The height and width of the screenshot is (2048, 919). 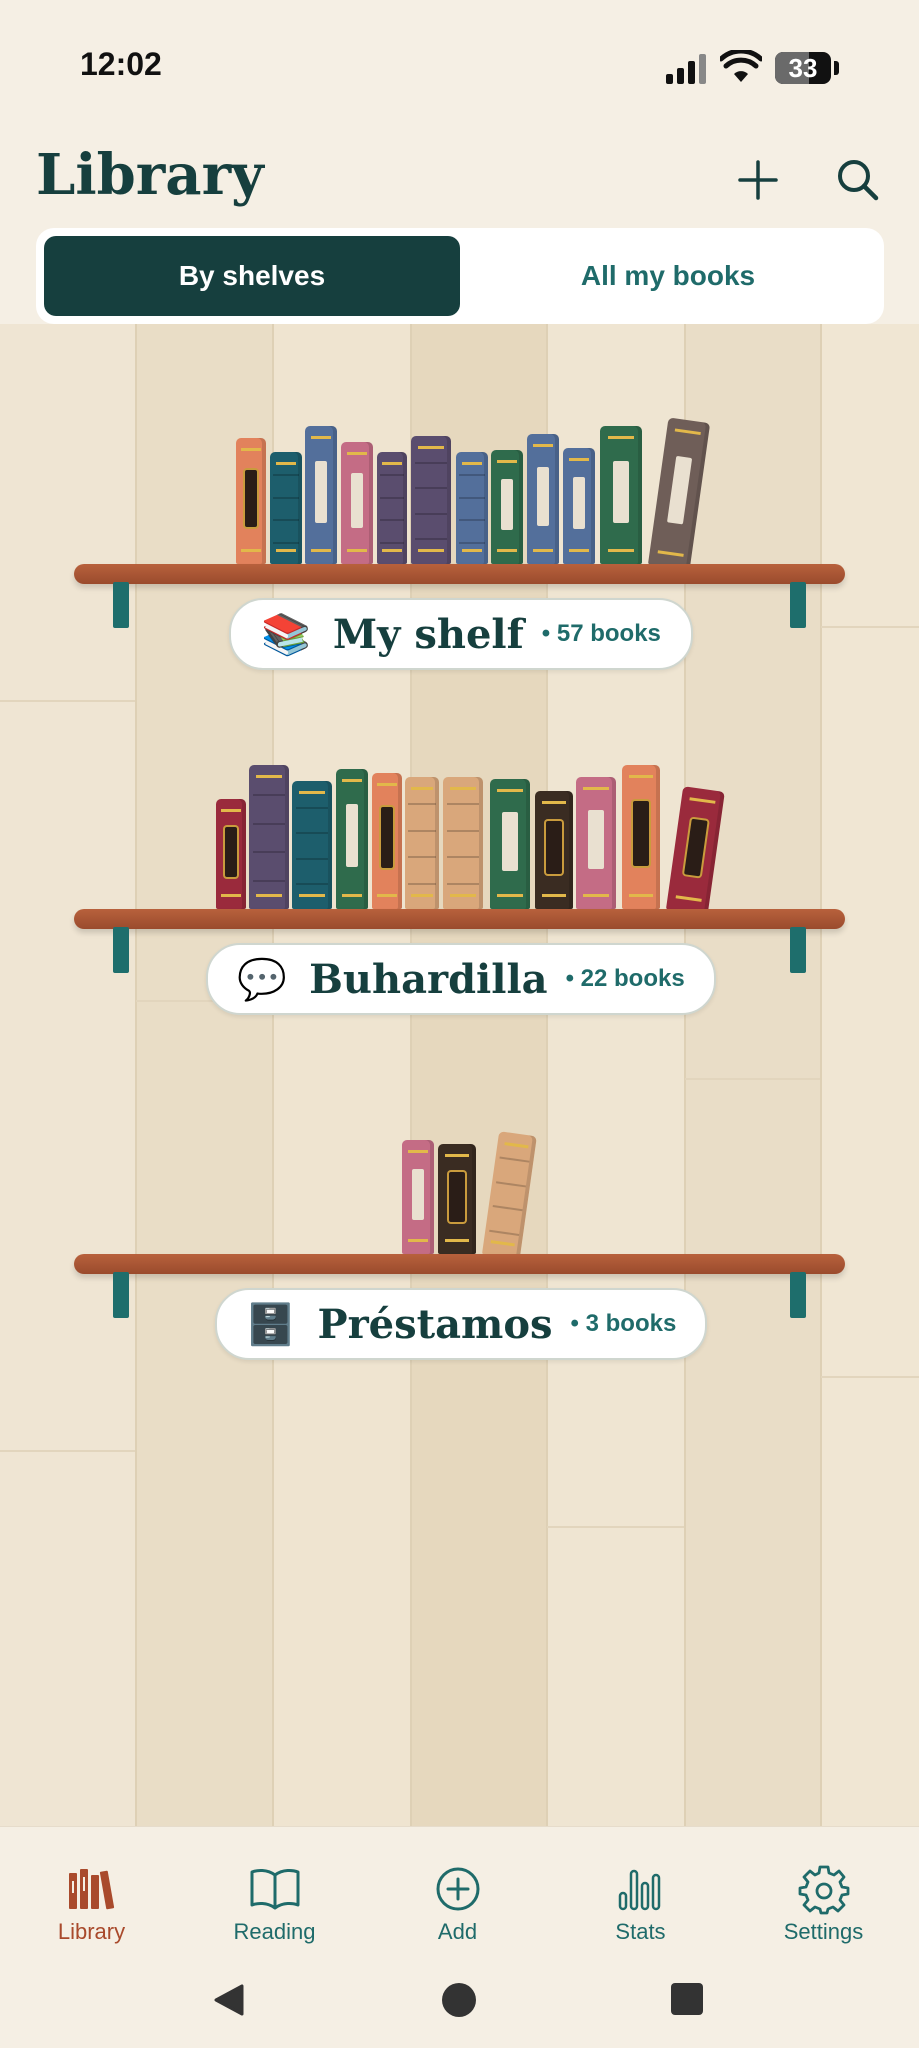 I want to click on file-cabinet-icon: 🗄️, so click(x=270, y=1324).